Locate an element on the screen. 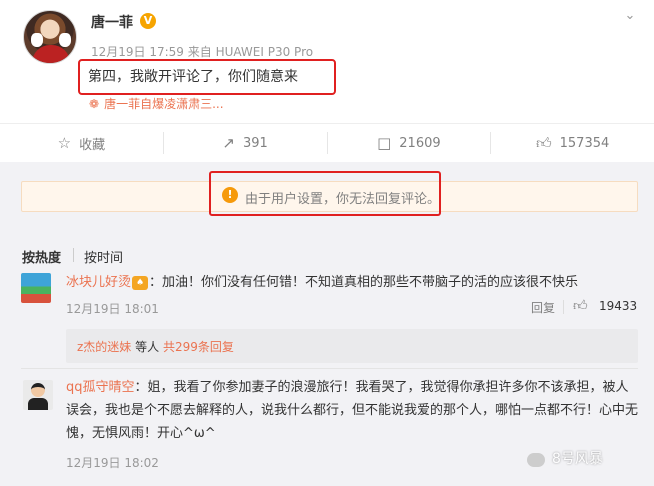 The width and height of the screenshot is (654, 486). sort-by-hot-tab: 按热度 is located at coordinates (41, 256).